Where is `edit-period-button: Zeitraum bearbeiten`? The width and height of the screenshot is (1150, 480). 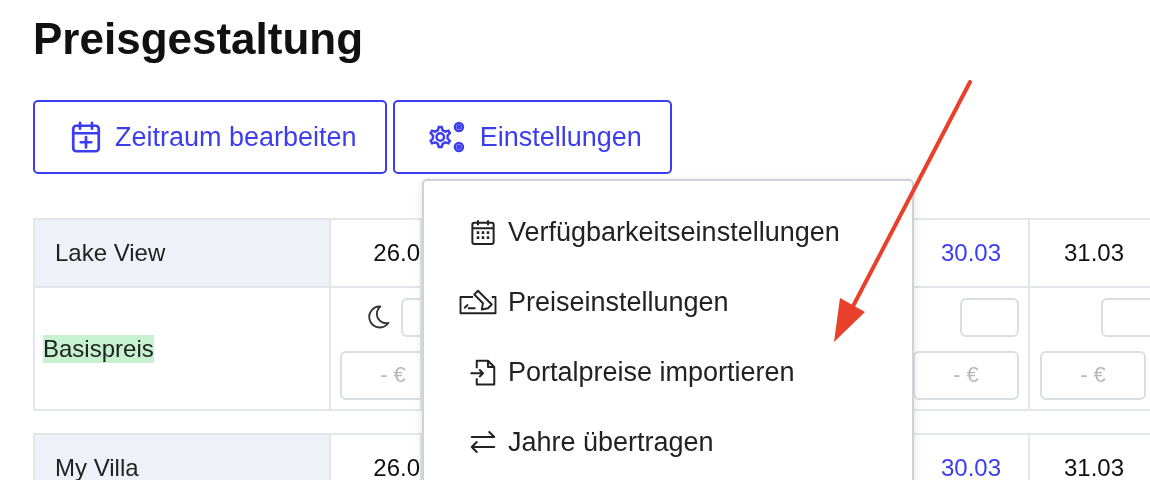 edit-period-button: Zeitraum bearbeiten is located at coordinates (210, 137).